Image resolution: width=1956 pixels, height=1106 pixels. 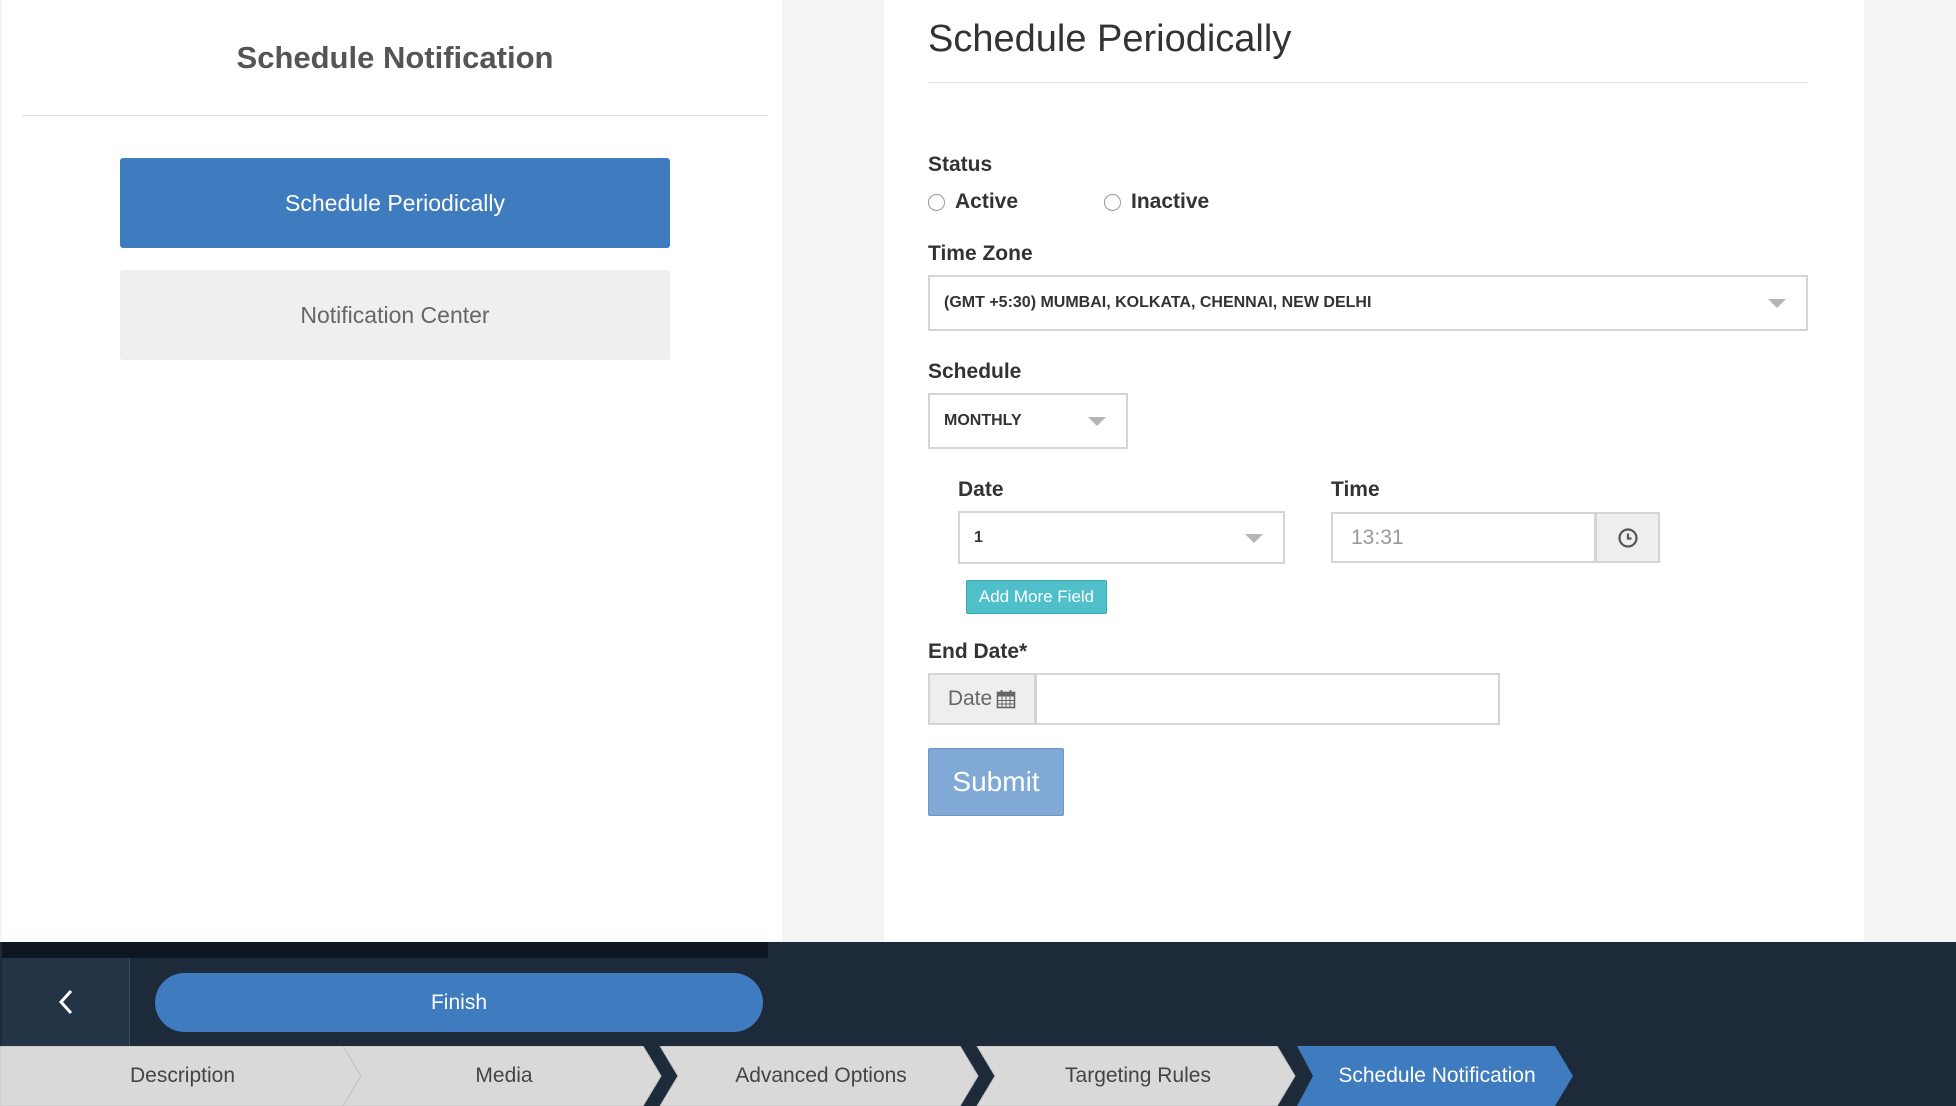 I want to click on time-input: 13:31, so click(x=1463, y=537).